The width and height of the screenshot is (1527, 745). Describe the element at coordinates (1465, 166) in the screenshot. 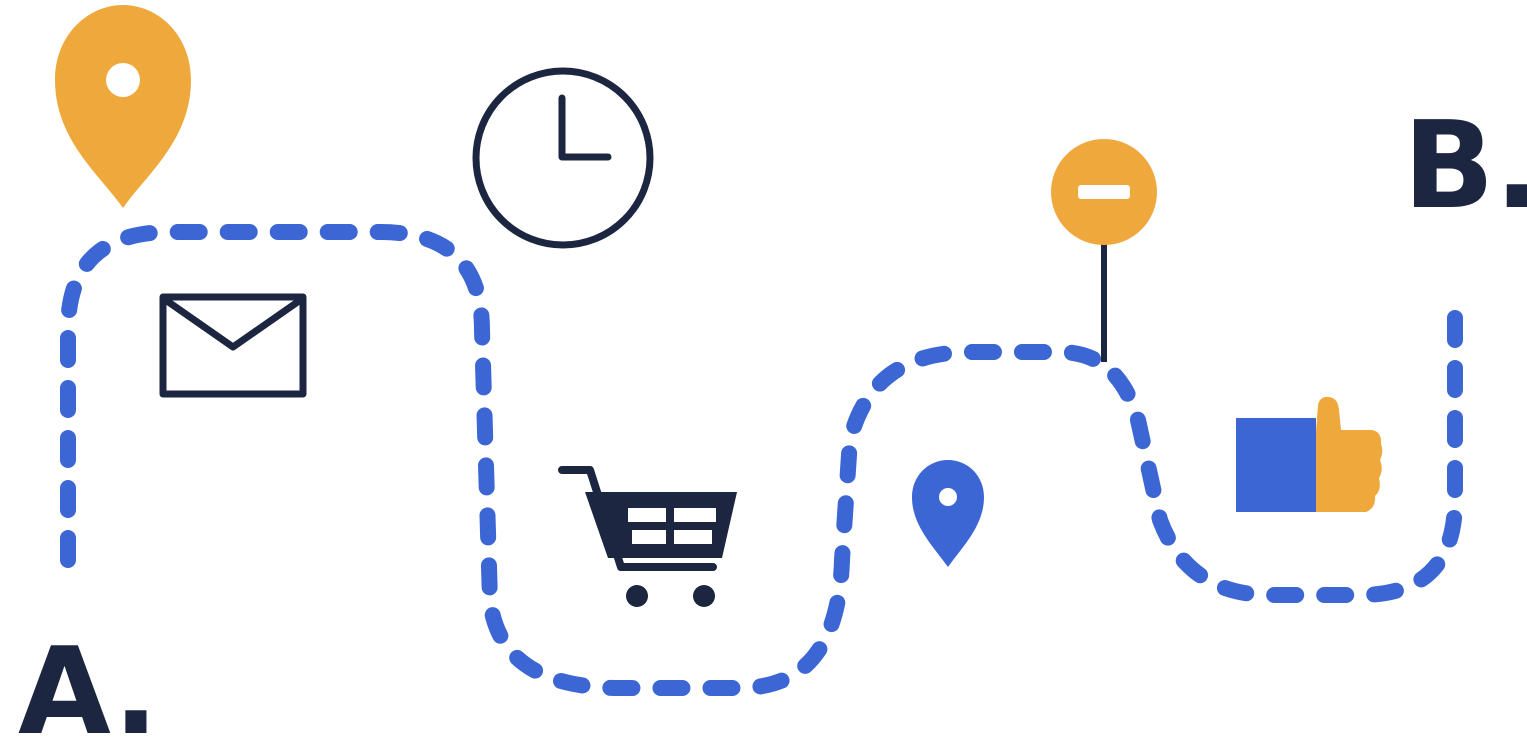

I see `end-label: B.` at that location.